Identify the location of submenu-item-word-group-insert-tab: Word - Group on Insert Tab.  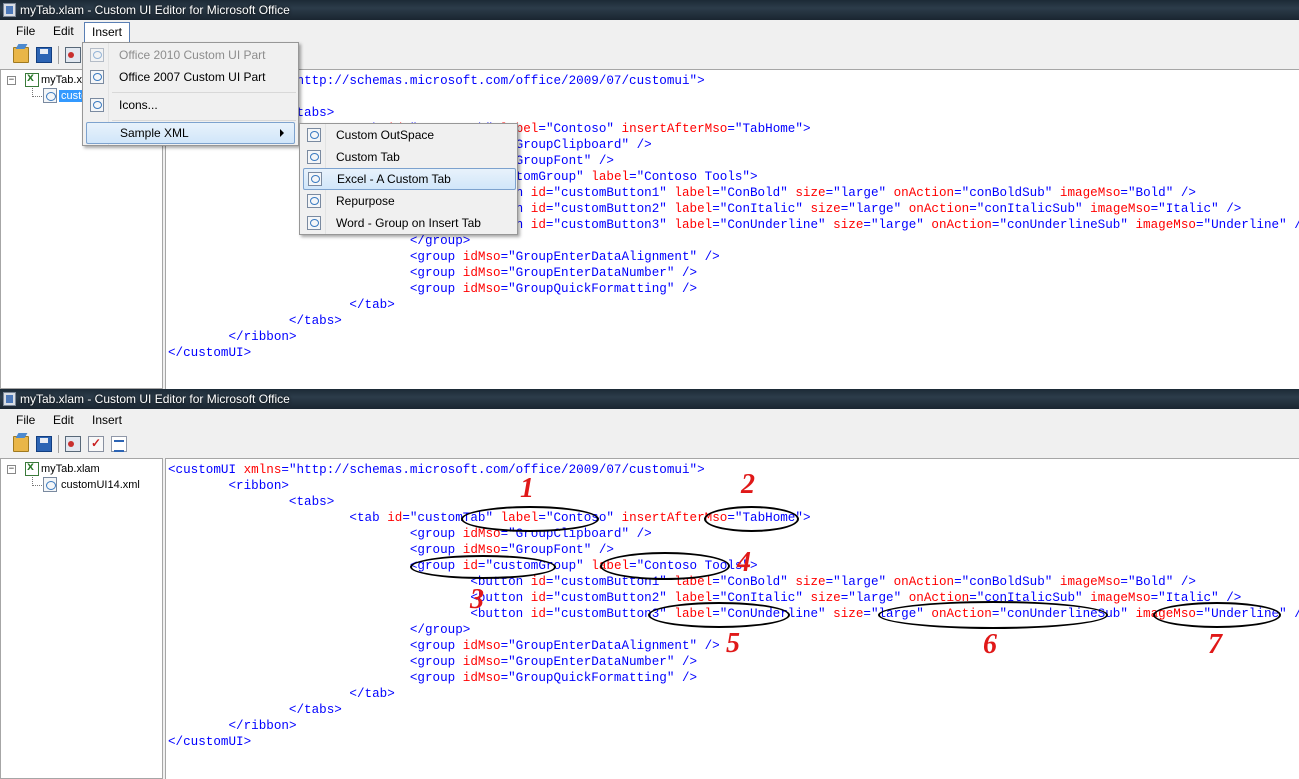
(409, 224).